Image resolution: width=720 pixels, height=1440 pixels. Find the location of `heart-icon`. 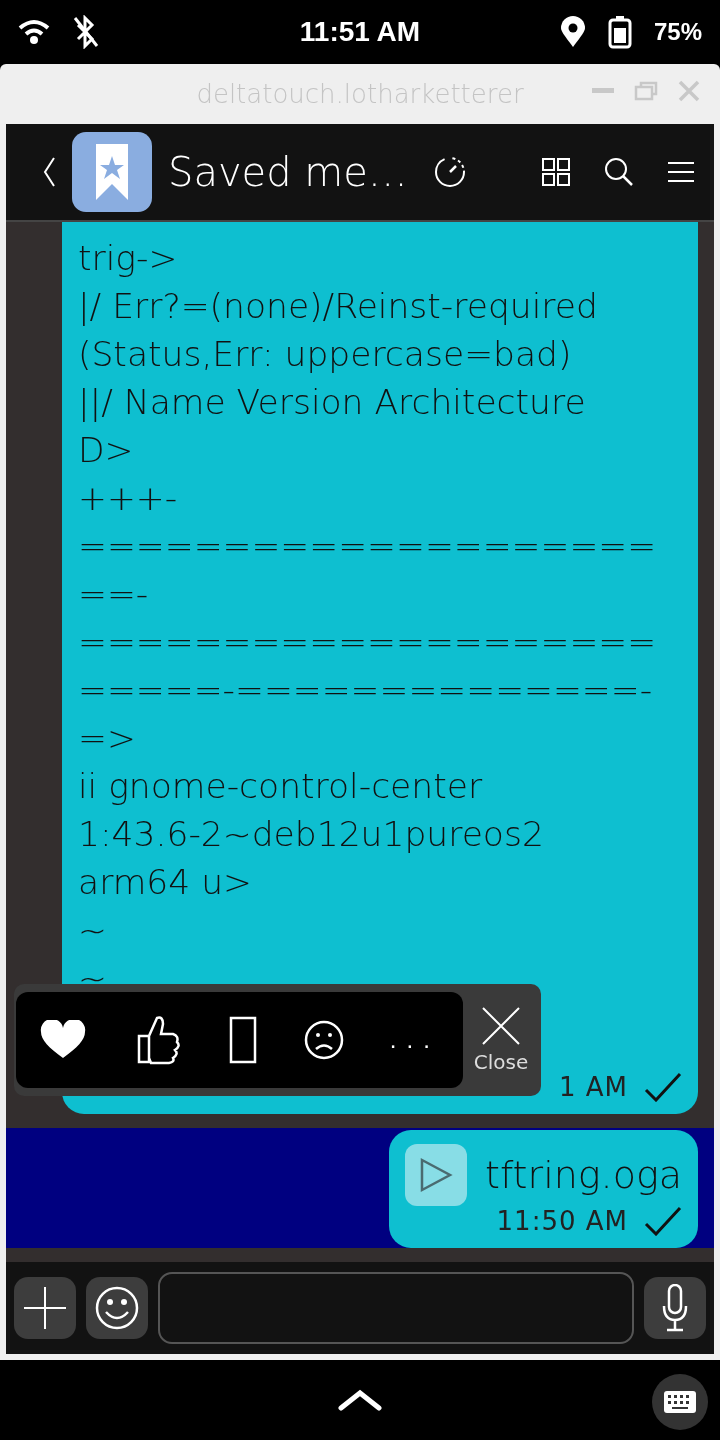

heart-icon is located at coordinates (63, 1040).